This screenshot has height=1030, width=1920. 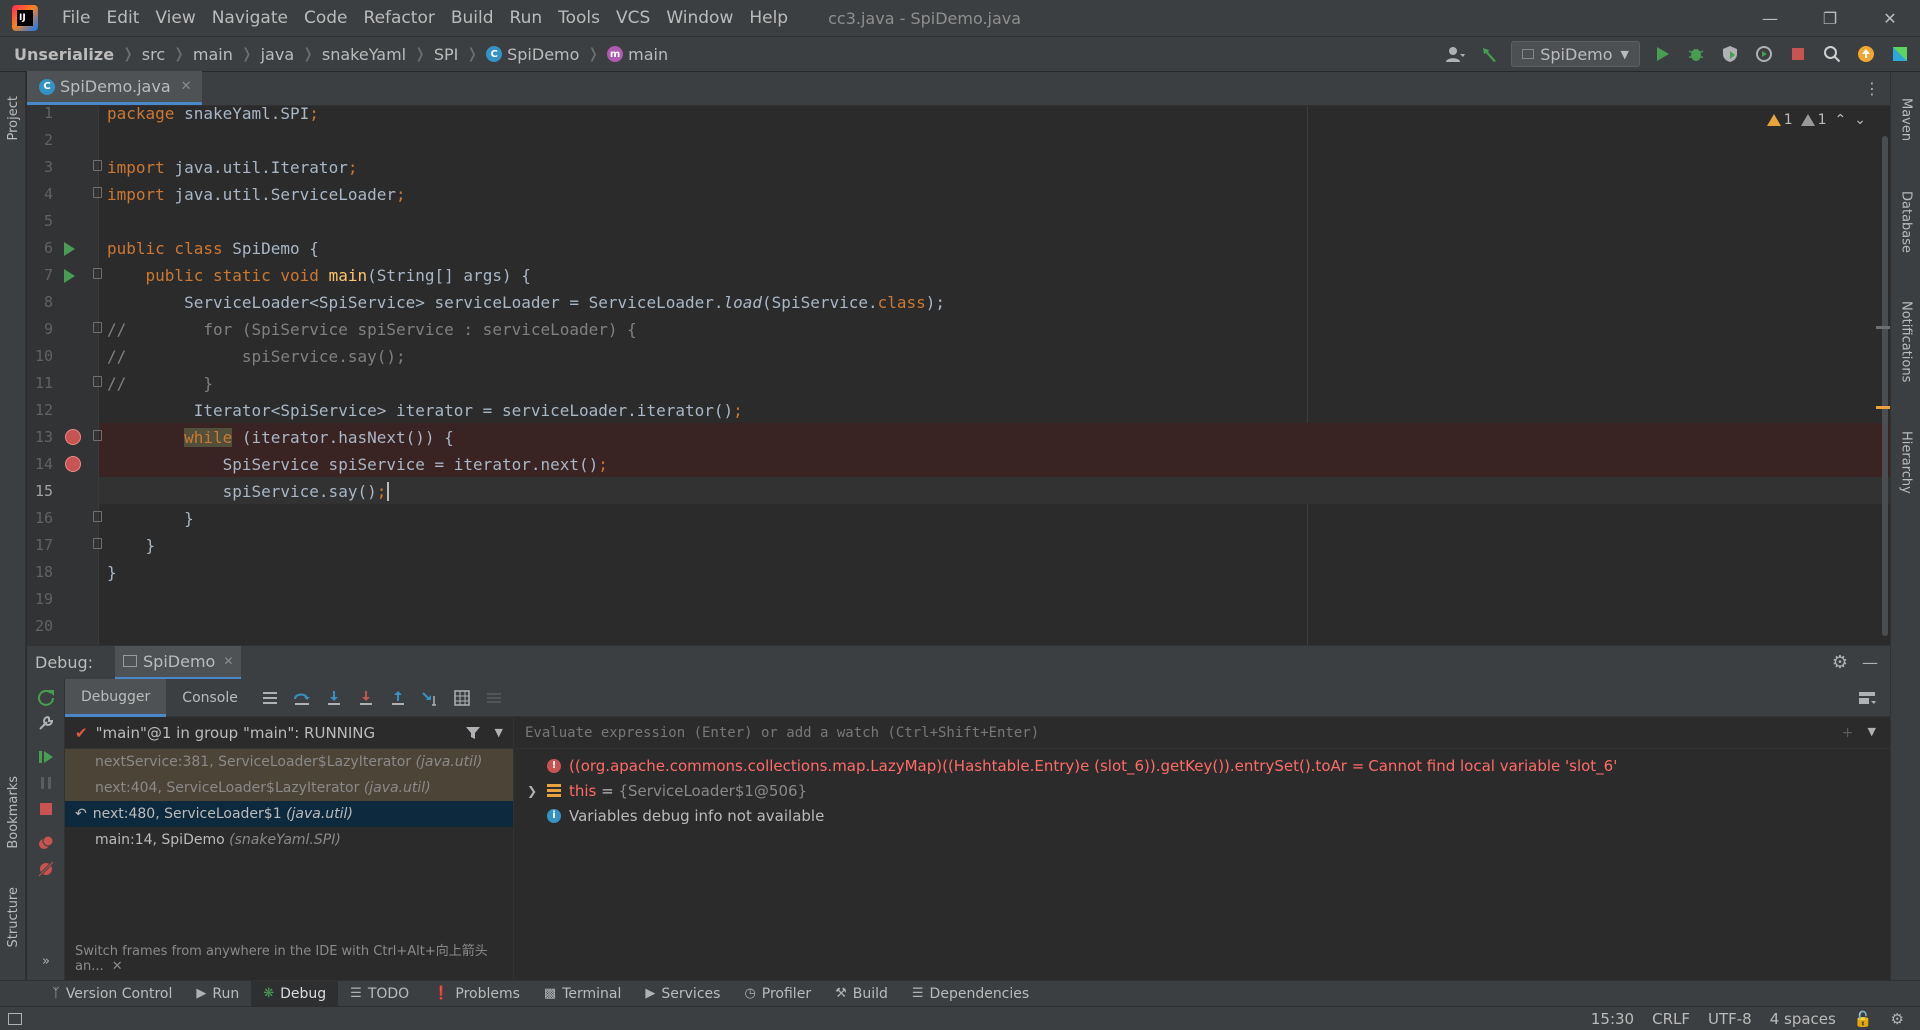 I want to click on menu-tools: Tools, so click(x=579, y=18).